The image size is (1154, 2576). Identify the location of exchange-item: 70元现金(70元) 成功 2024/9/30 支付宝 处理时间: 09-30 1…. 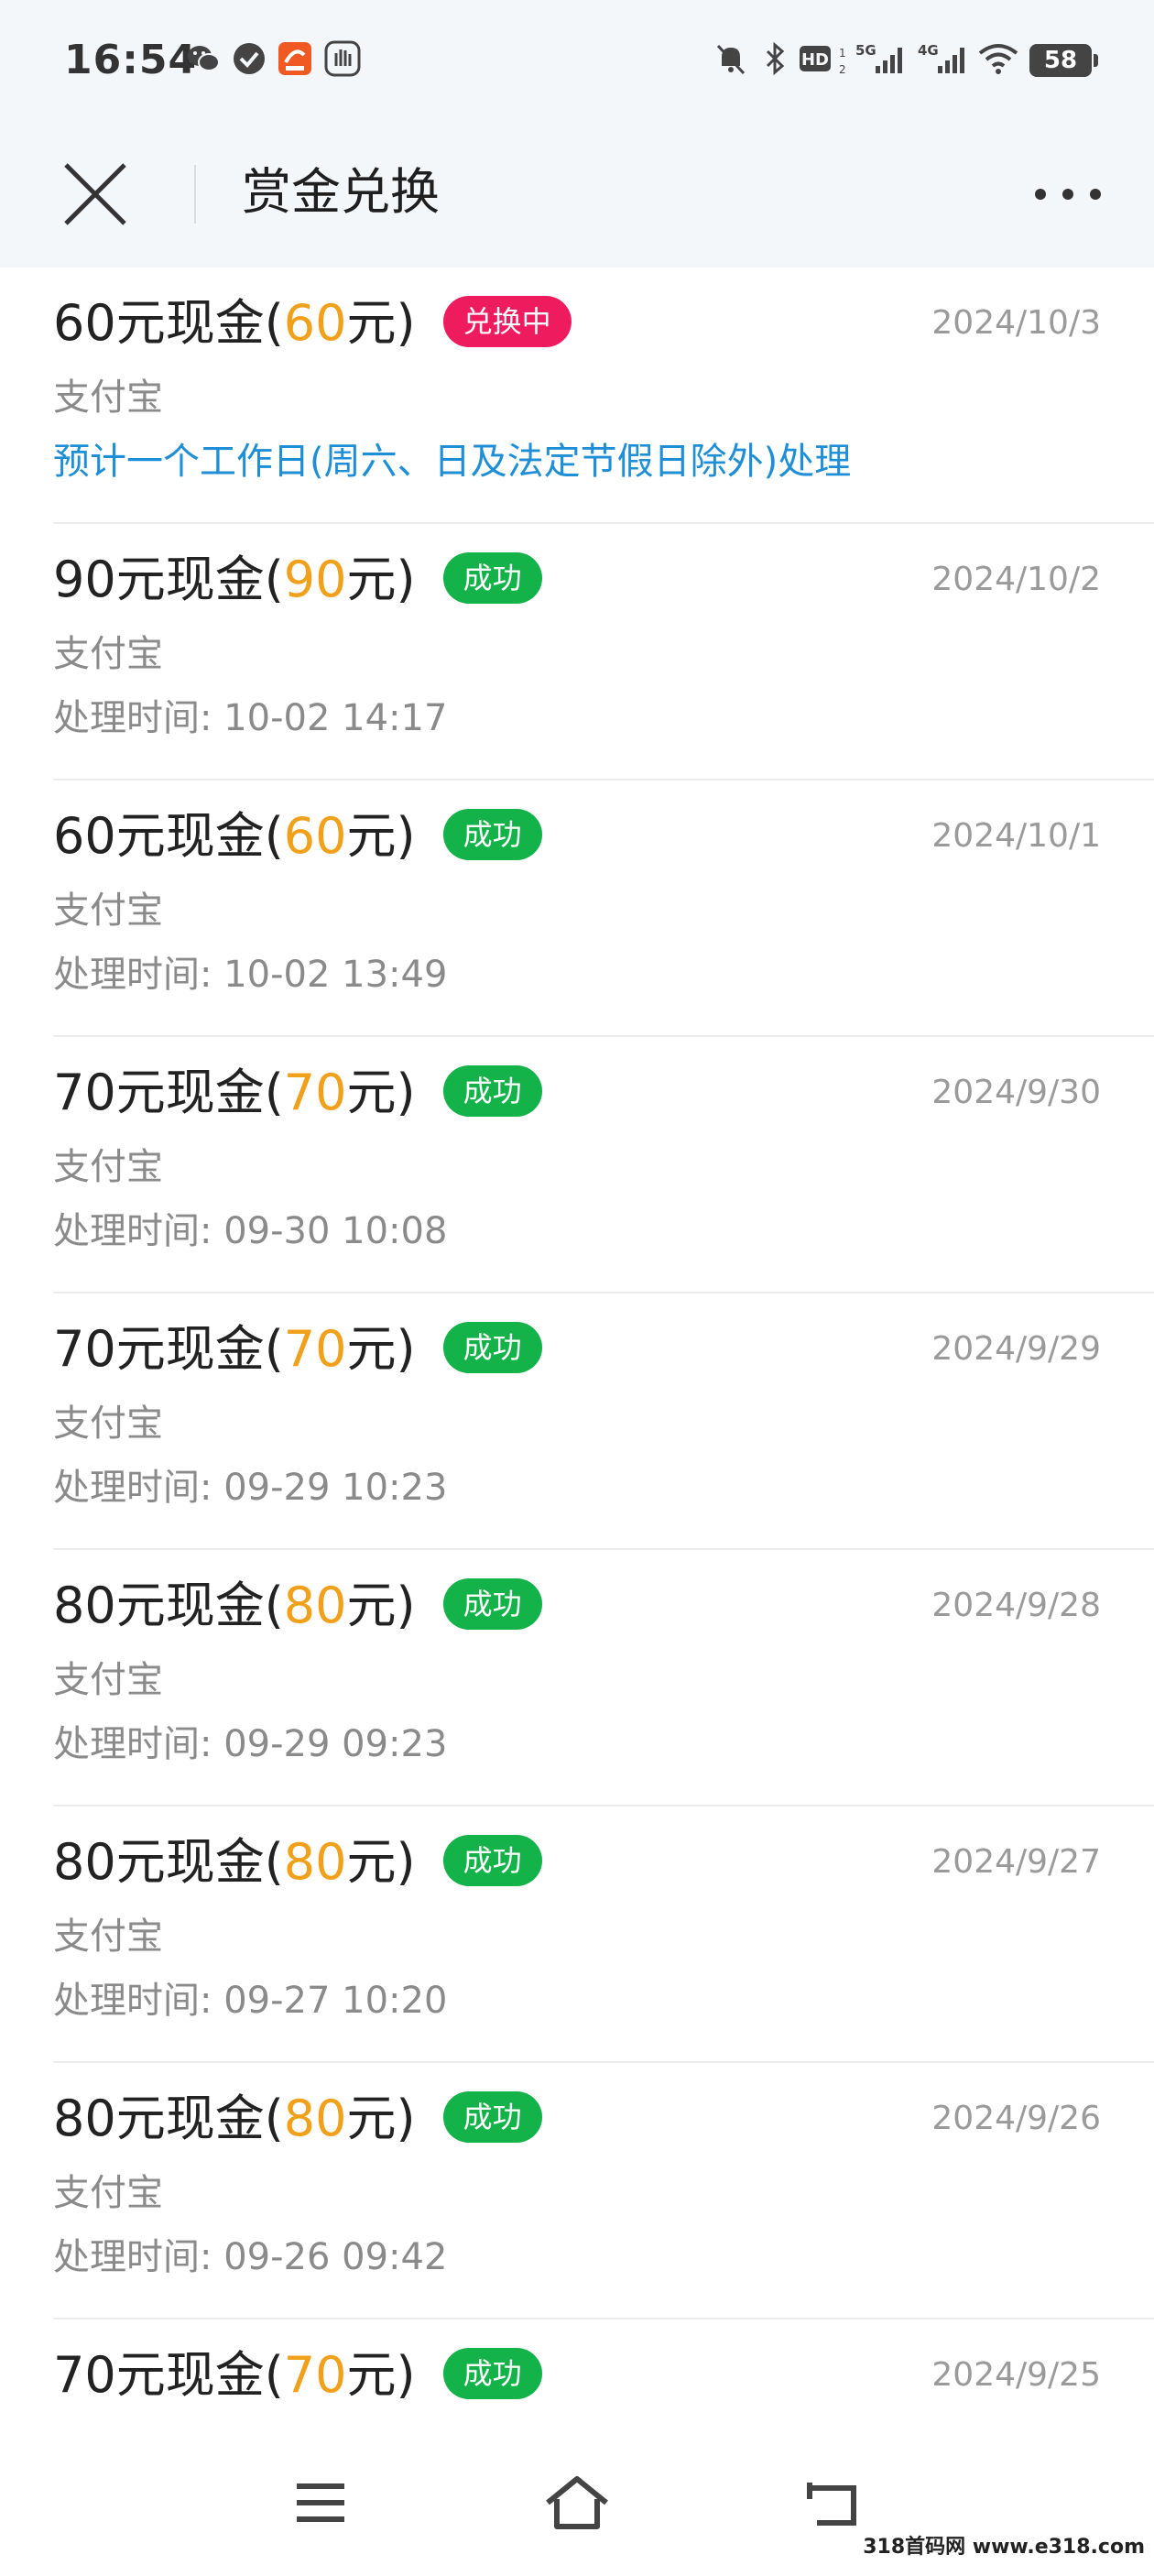
(603, 1165).